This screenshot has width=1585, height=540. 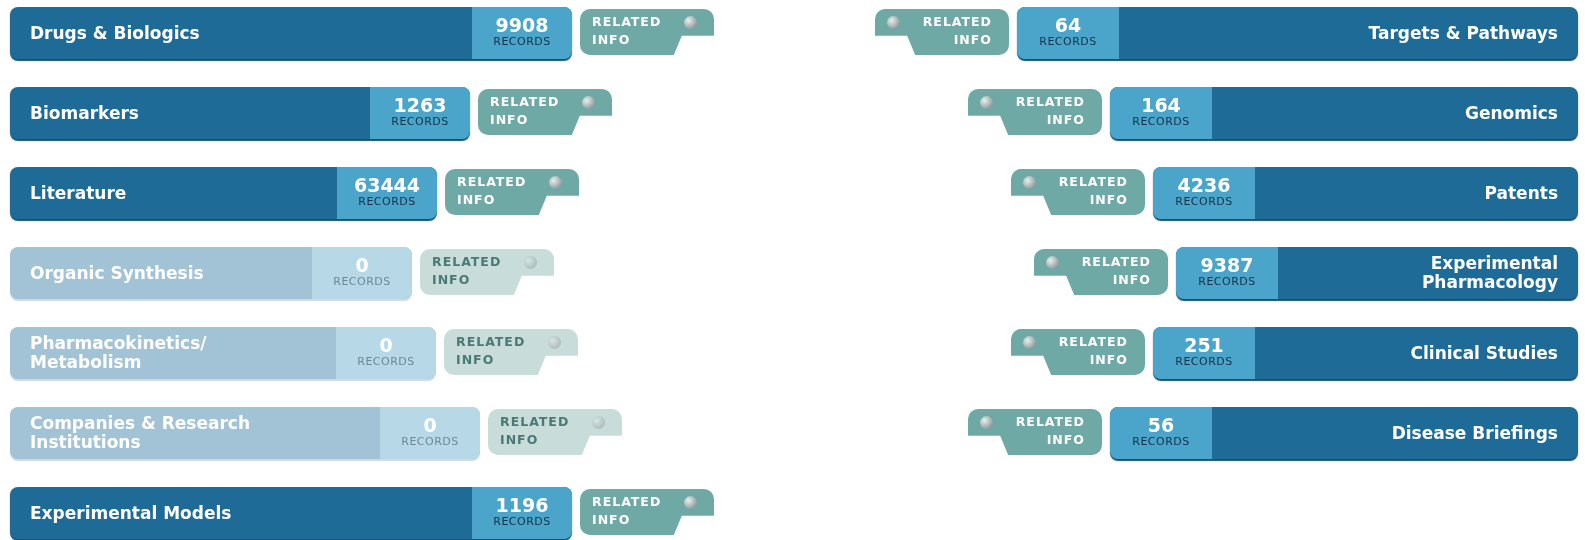 I want to click on record-count: 9908, so click(x=522, y=26).